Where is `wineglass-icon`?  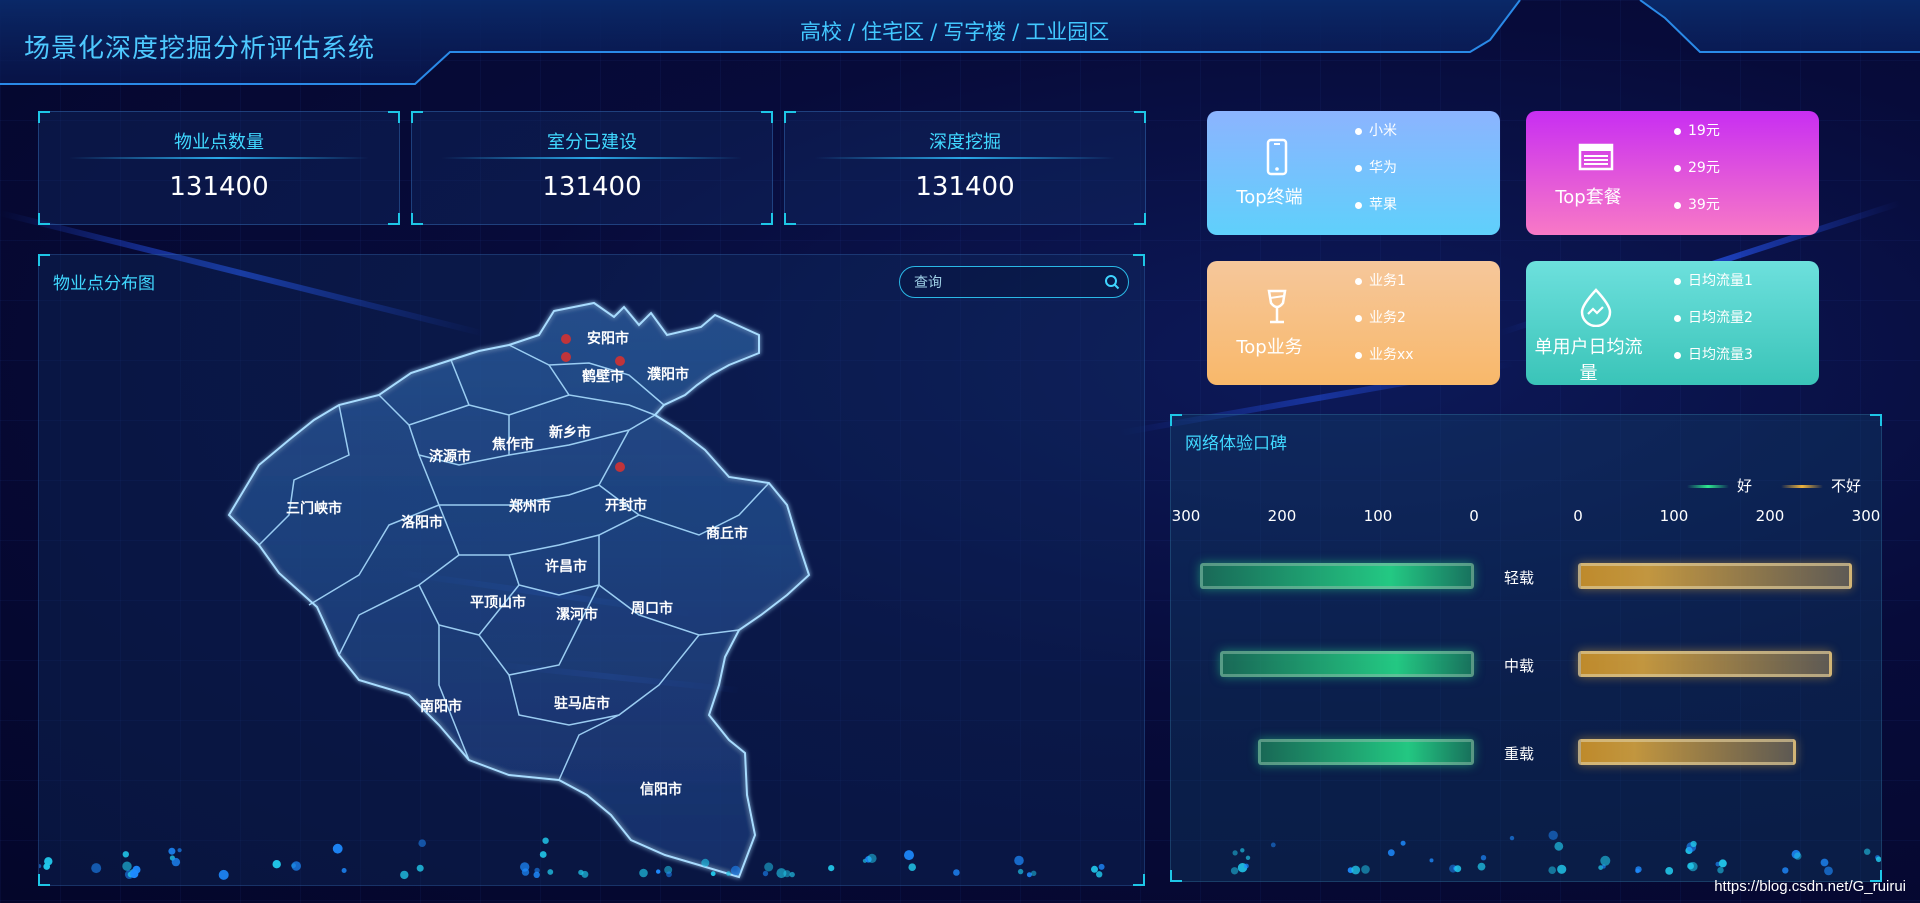
wineglass-icon is located at coordinates (1277, 306).